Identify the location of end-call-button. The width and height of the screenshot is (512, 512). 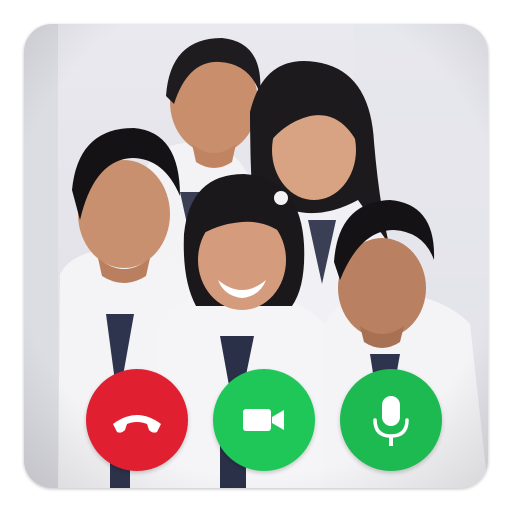
(137, 420).